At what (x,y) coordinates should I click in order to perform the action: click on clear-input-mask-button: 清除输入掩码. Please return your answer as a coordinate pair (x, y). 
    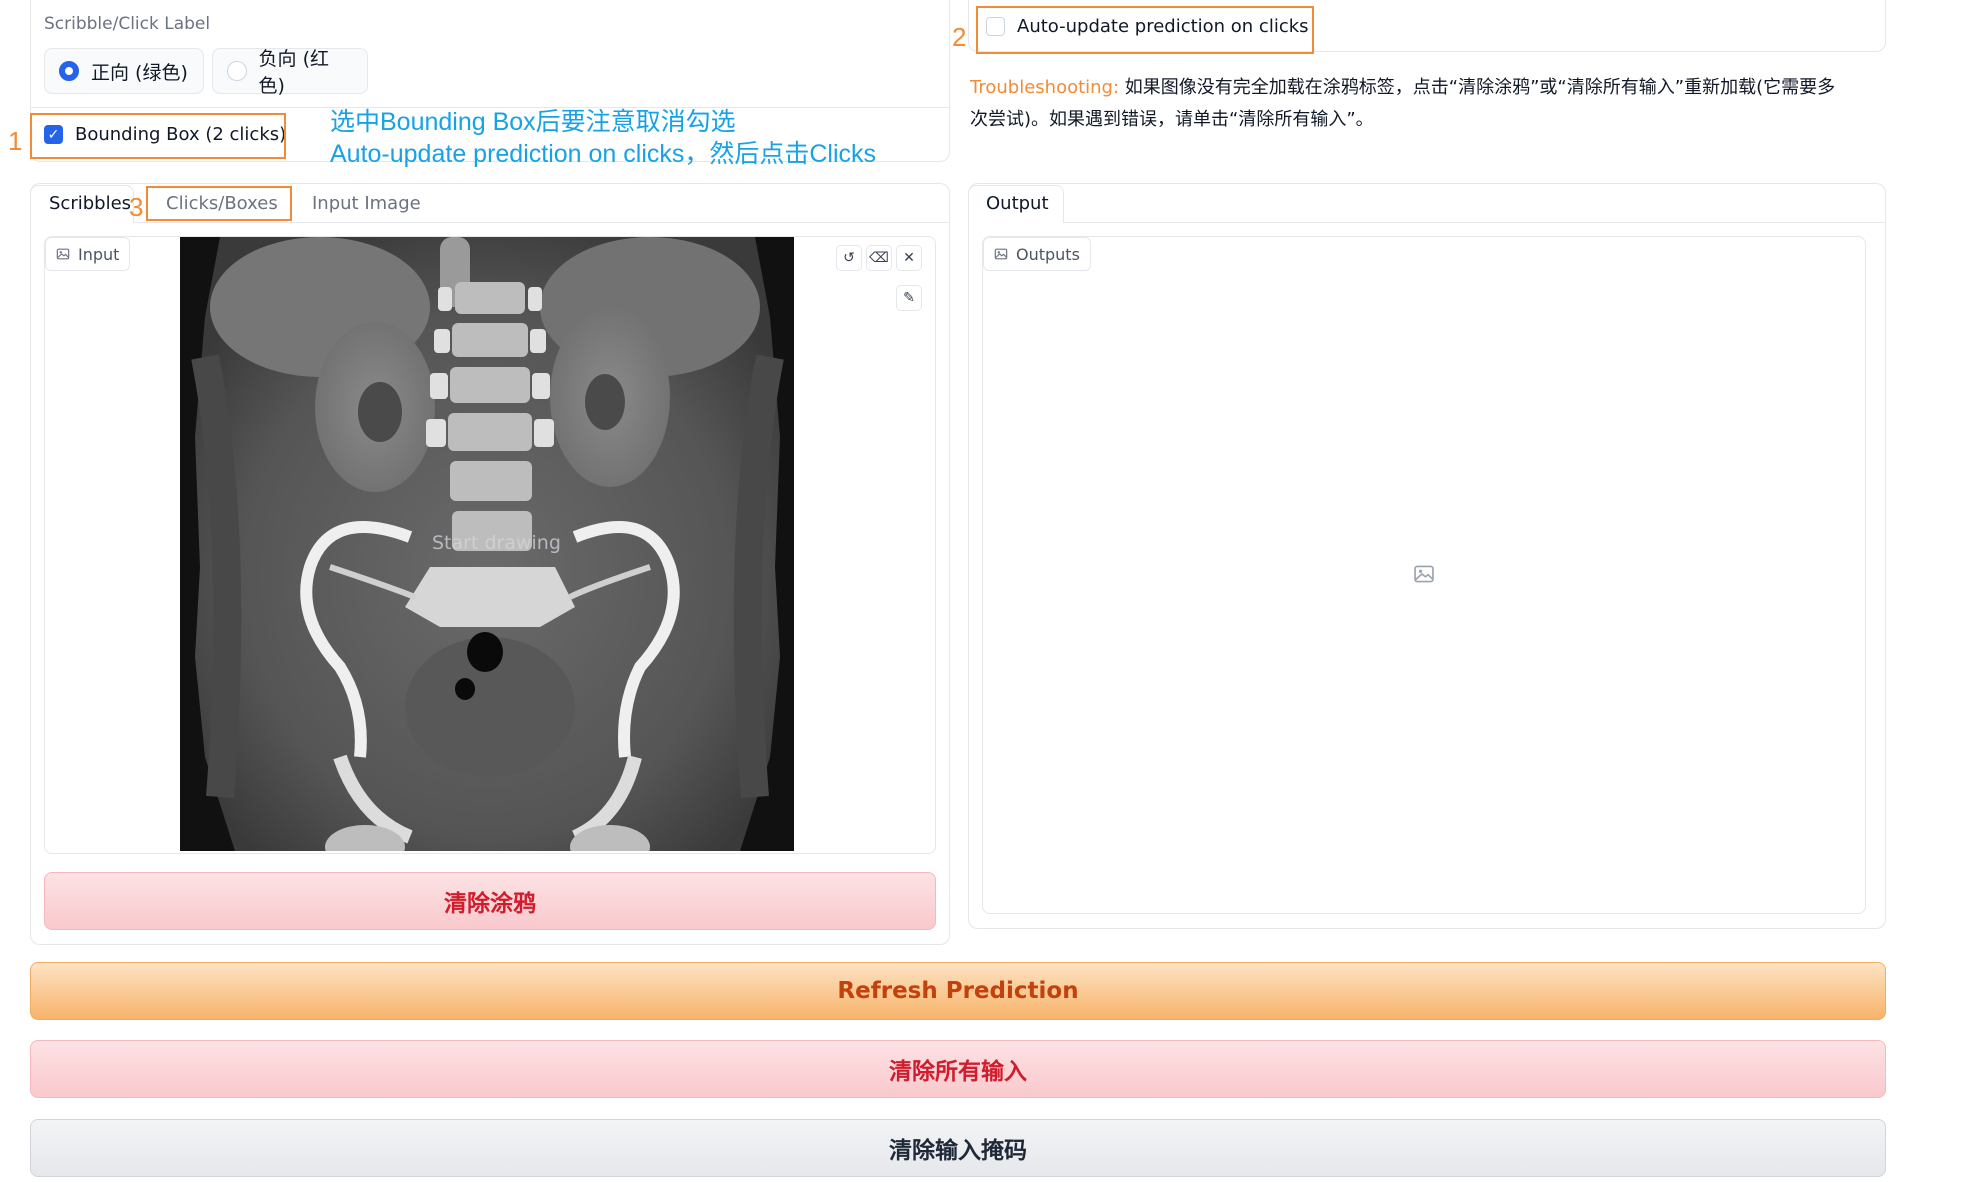
    Looking at the image, I should click on (958, 1148).